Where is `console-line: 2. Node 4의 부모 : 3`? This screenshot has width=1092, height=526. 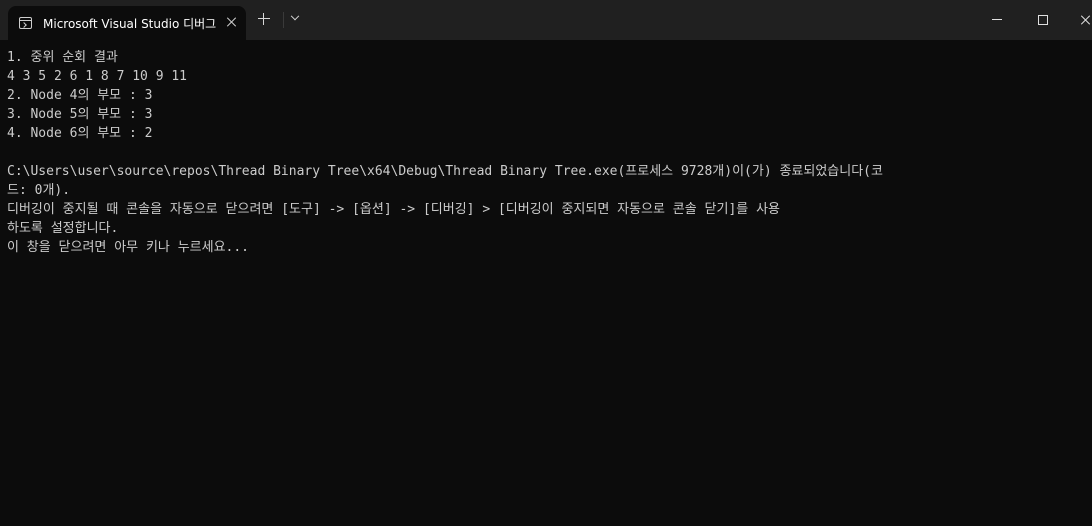 console-line: 2. Node 4의 부모 : 3 is located at coordinates (80, 95).